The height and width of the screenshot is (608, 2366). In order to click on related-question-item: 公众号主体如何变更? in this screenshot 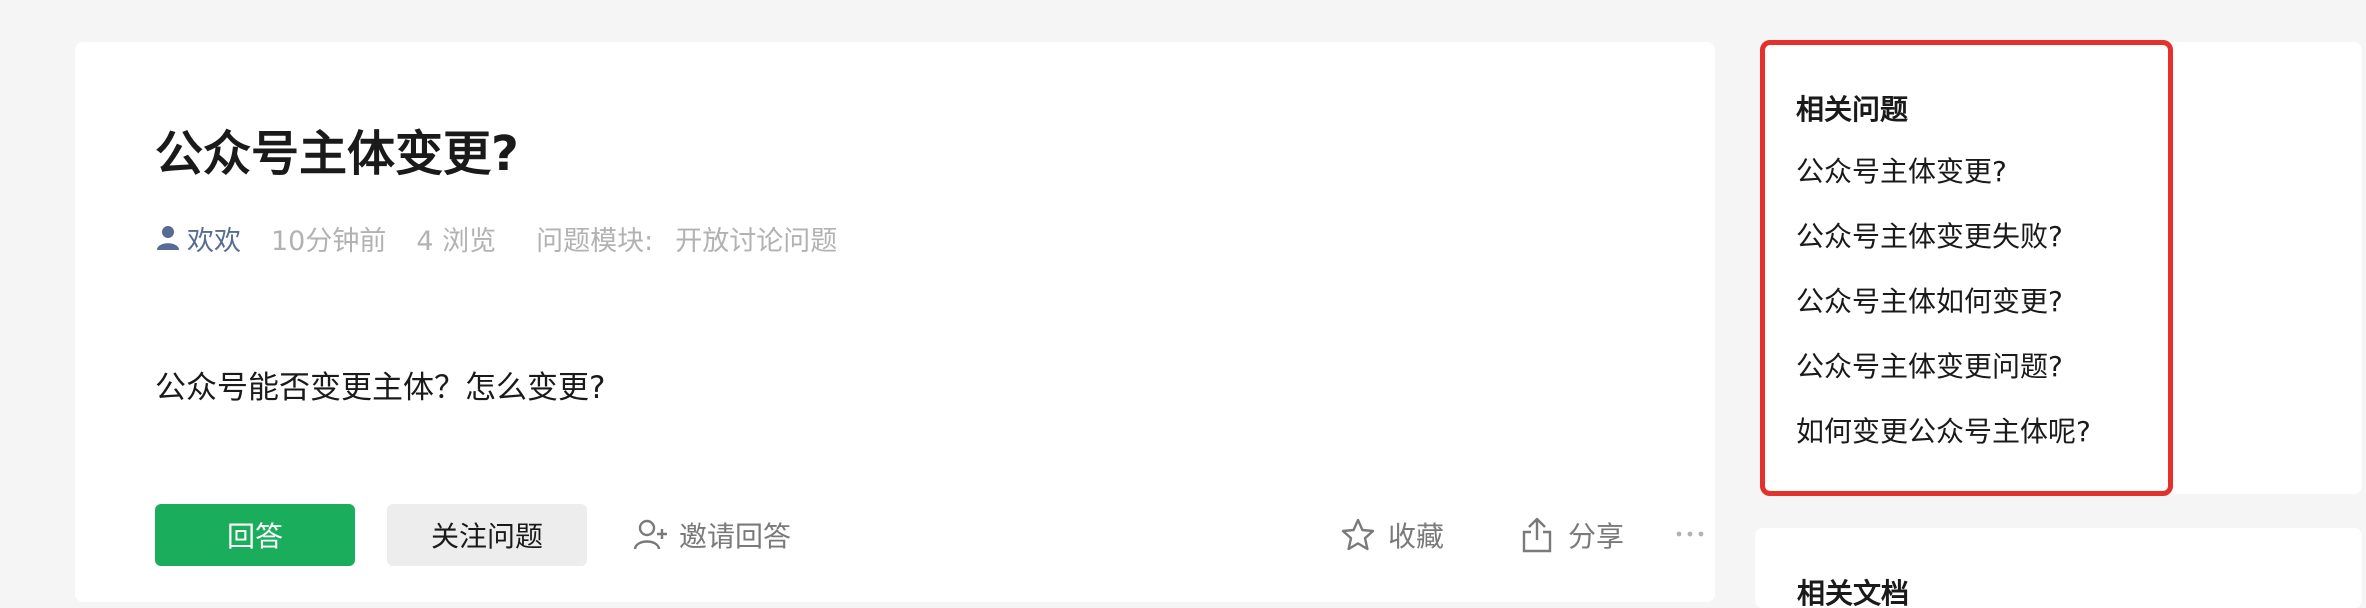, I will do `click(1943, 314)`.